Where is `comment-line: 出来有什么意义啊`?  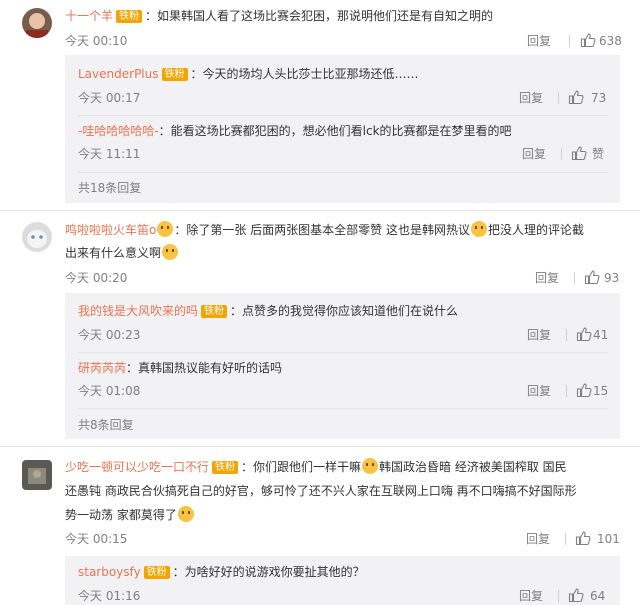
comment-line: 出来有什么意义啊 is located at coordinates (122, 253).